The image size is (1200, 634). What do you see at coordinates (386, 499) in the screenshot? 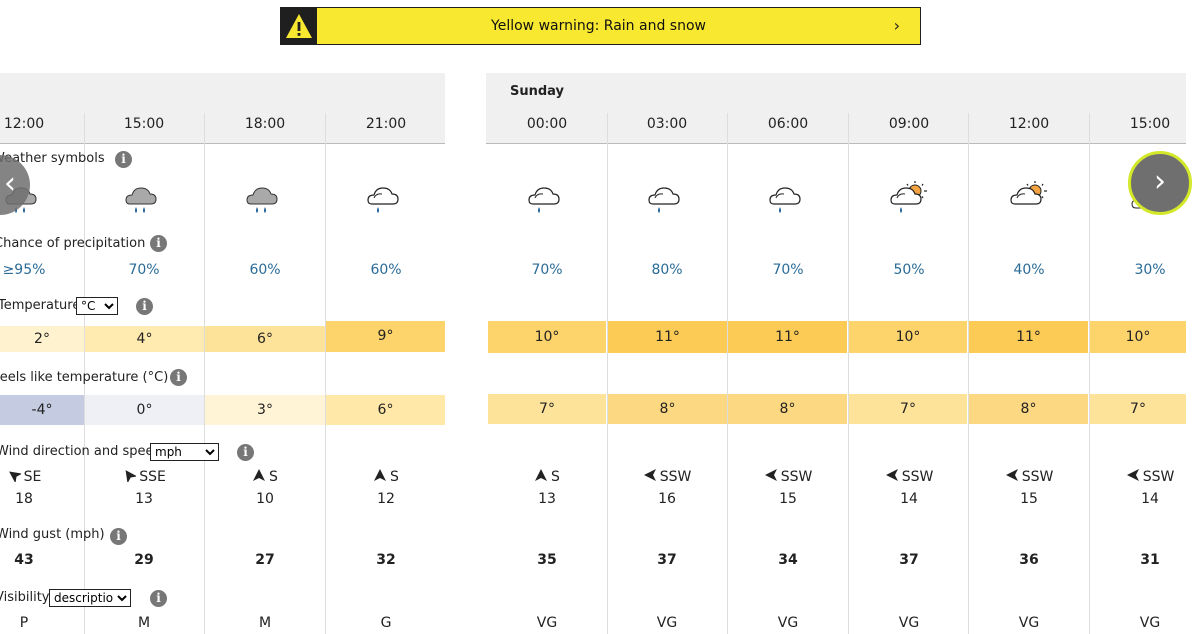
I see `wind-speed: 12` at bounding box center [386, 499].